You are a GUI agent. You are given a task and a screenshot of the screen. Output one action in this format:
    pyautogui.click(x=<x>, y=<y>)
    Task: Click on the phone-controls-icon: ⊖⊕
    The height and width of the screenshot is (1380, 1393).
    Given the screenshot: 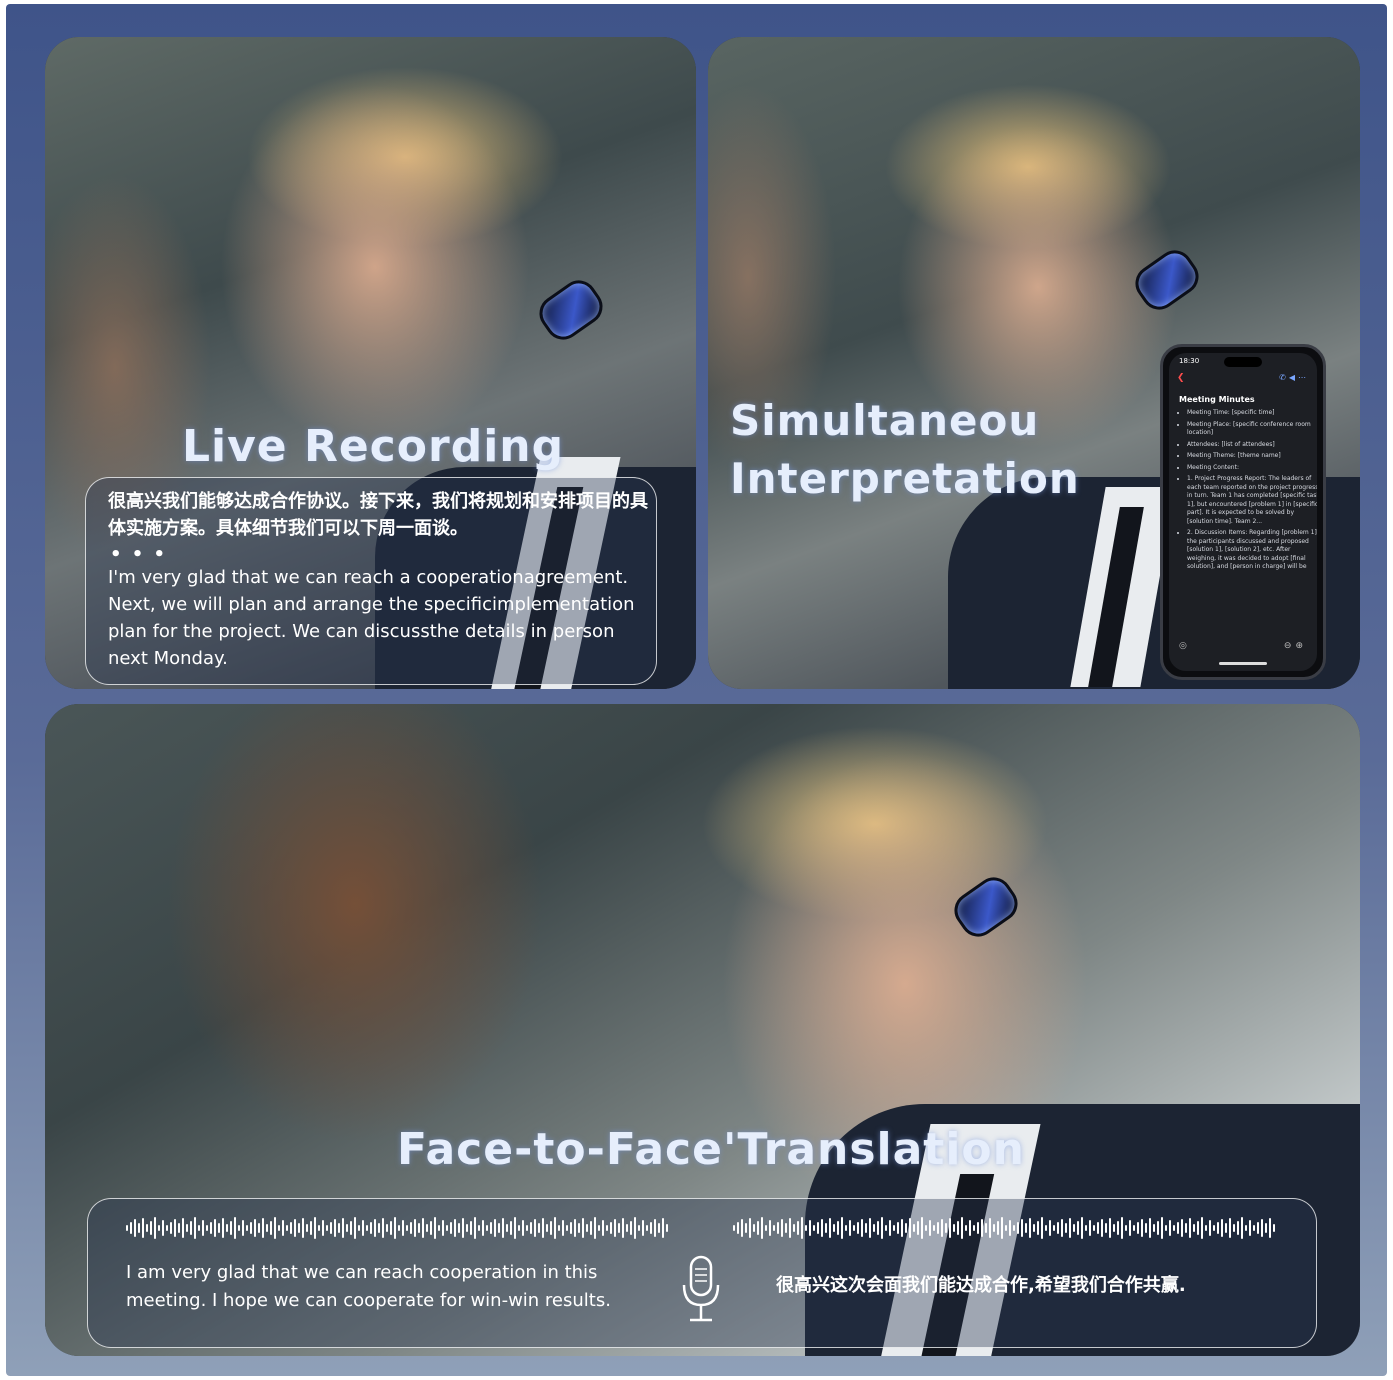 What is the action you would take?
    pyautogui.click(x=1295, y=646)
    